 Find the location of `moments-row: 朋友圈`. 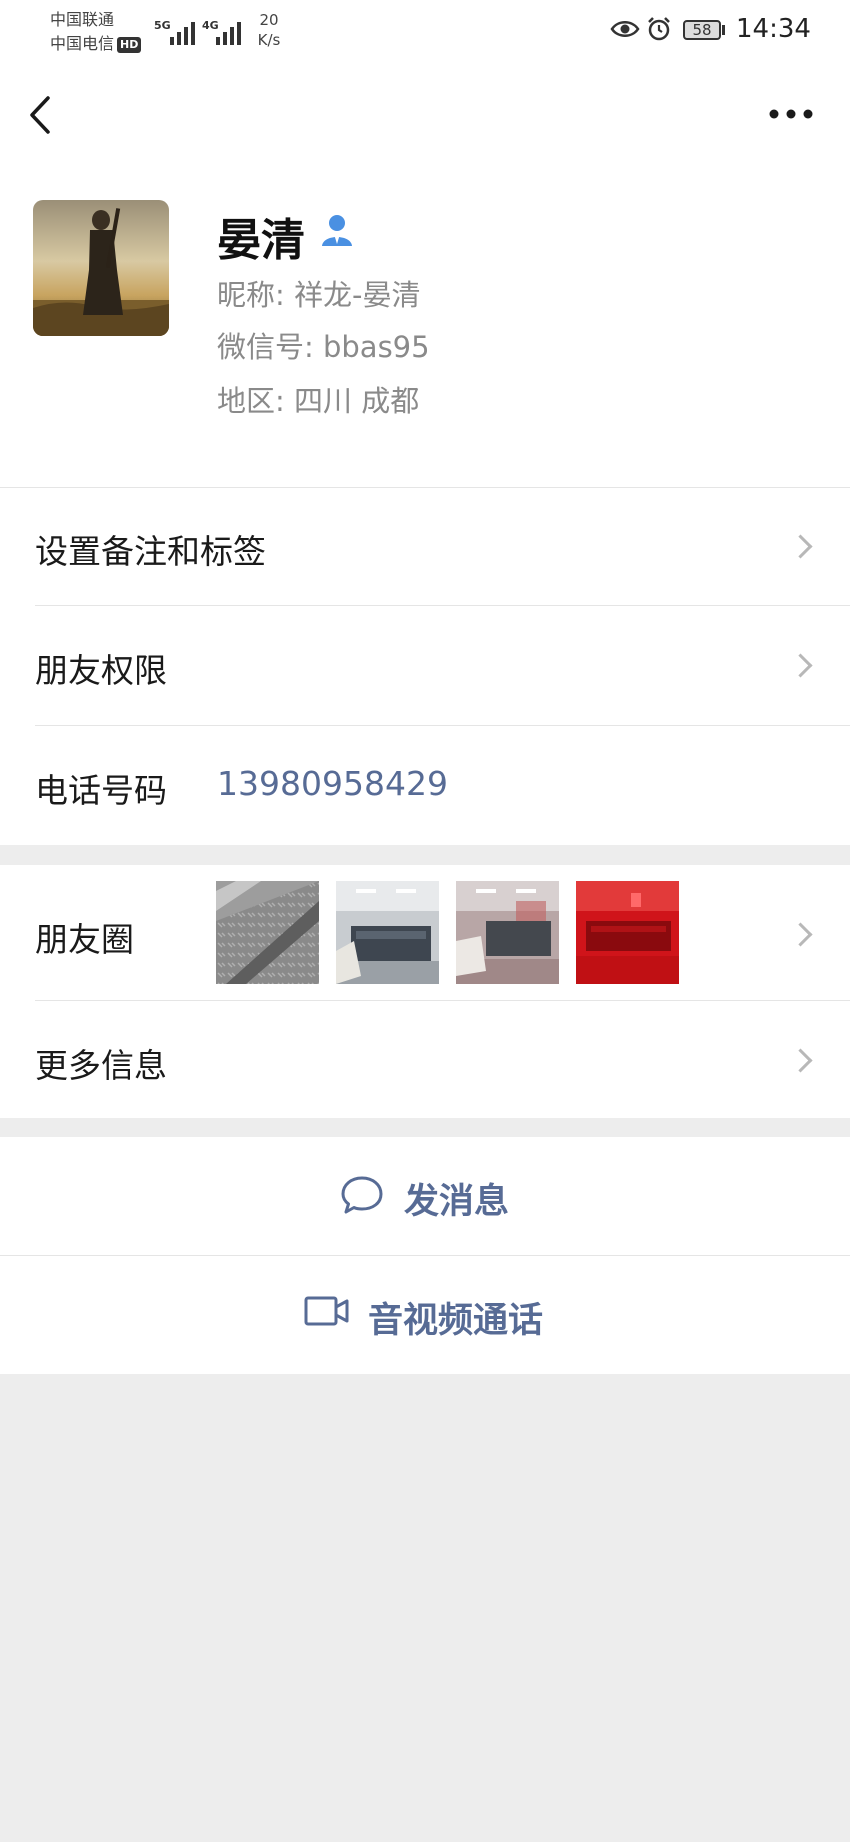

moments-row: 朋友圈 is located at coordinates (425, 932).